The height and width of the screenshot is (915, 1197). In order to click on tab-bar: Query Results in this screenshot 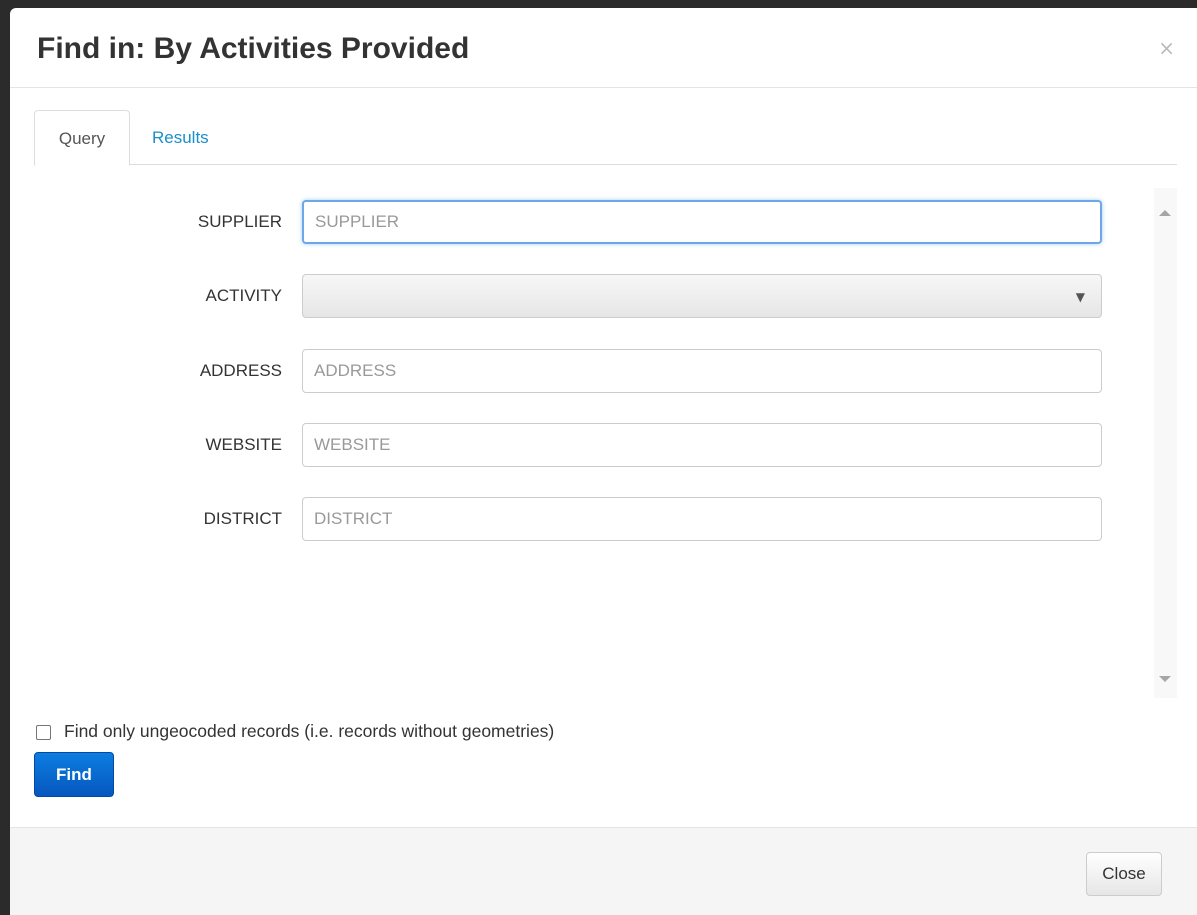, I will do `click(605, 138)`.